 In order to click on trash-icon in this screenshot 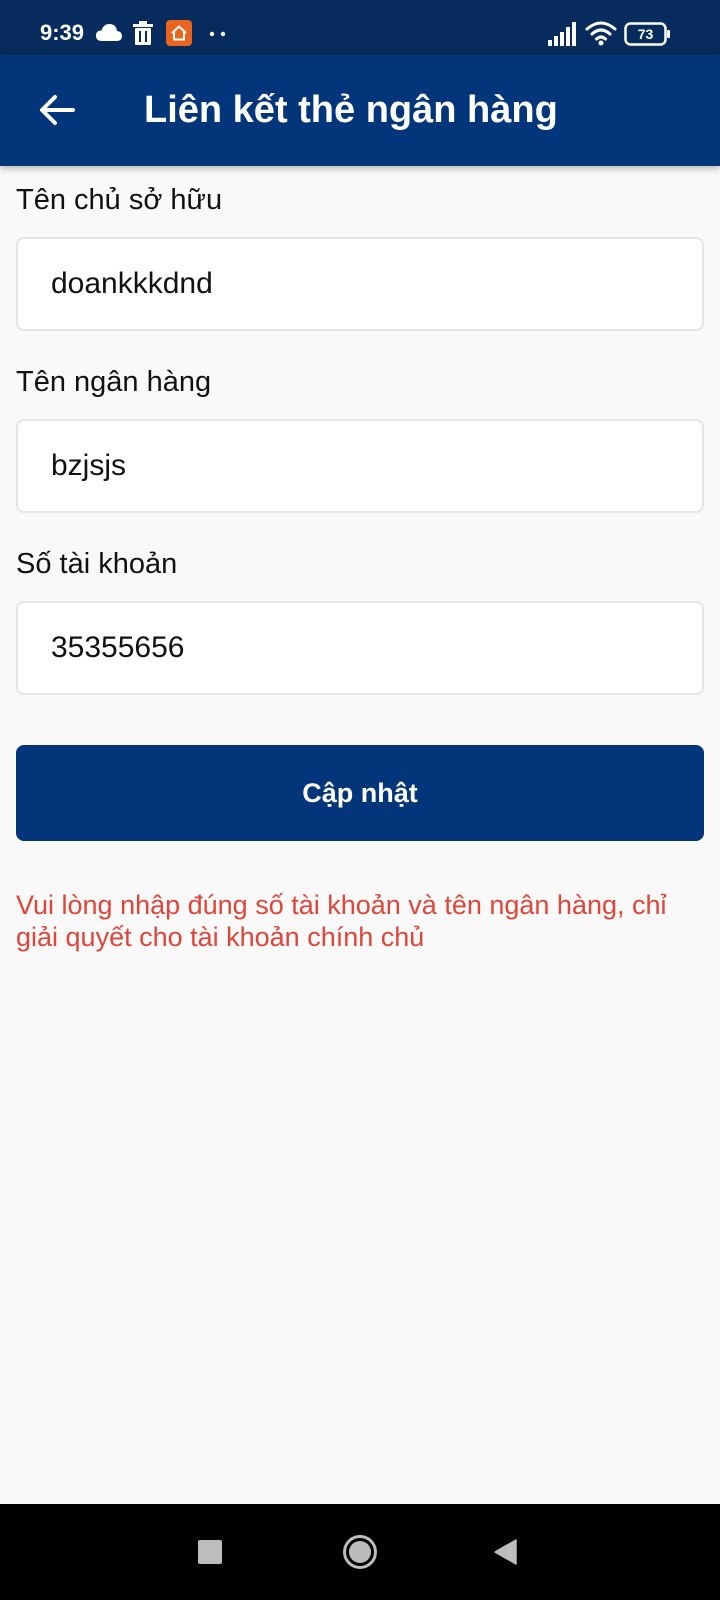, I will do `click(143, 33)`.